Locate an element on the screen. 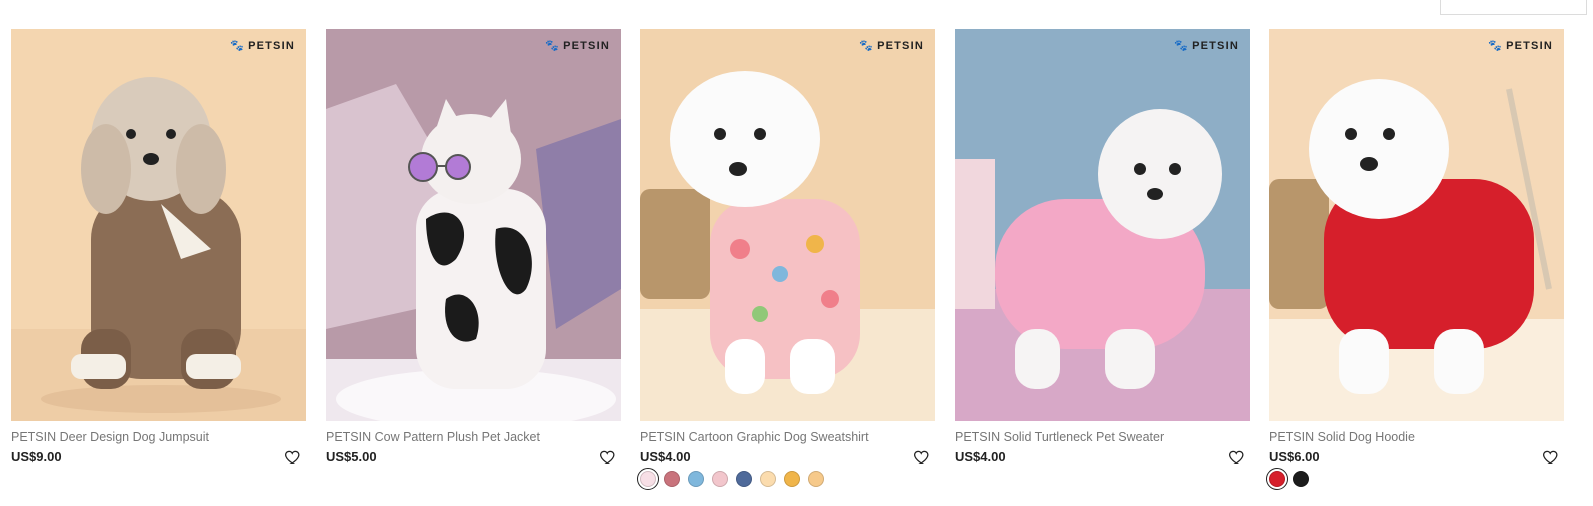  product-title: PETSIN Cartoon Graphic Dog Sweatshirt is located at coordinates (770, 437).